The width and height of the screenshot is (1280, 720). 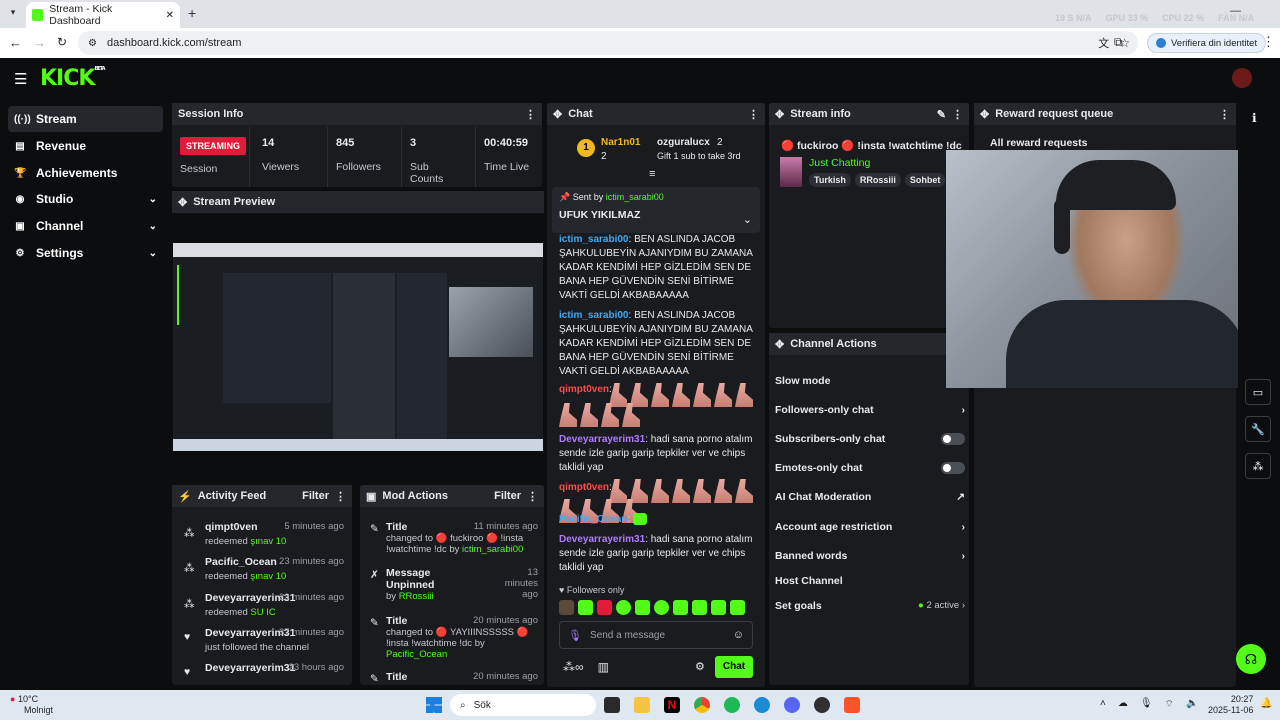 I want to click on sidebar-item-stream: ((·)) Stream, so click(x=85, y=119).